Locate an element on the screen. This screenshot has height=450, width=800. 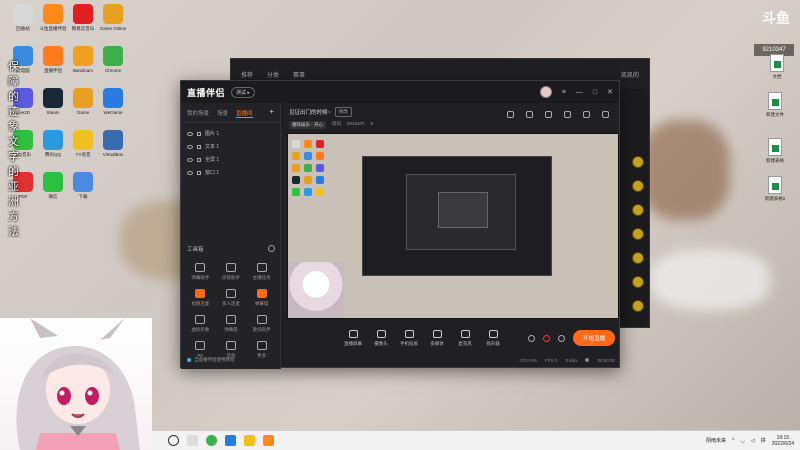
desktop-icon: 直播伴侣 is located at coordinates (53, 60).